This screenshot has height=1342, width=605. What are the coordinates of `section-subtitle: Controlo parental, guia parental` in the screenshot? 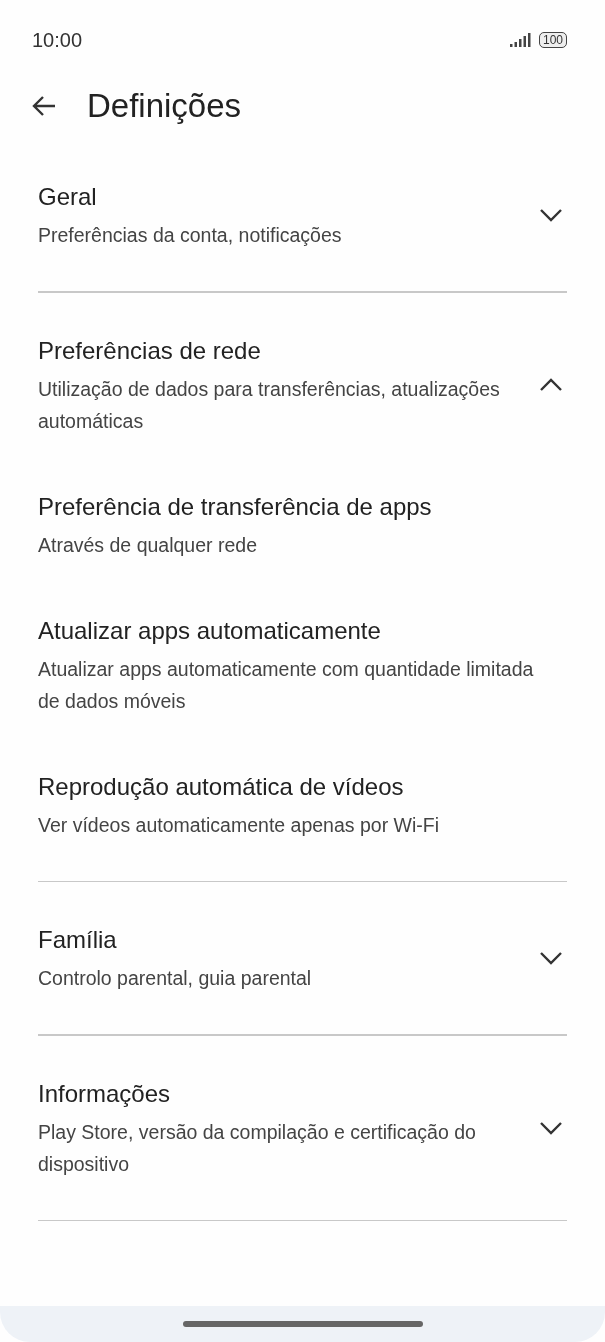 It's located at (175, 978).